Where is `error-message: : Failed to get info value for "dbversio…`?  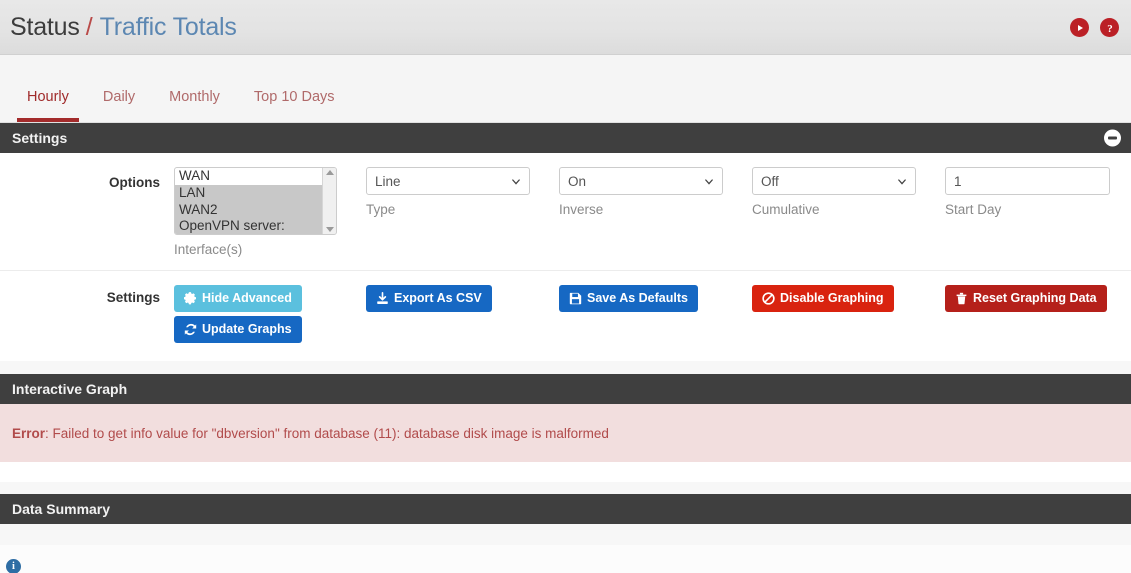
error-message: : Failed to get info value for "dbversio… is located at coordinates (327, 433).